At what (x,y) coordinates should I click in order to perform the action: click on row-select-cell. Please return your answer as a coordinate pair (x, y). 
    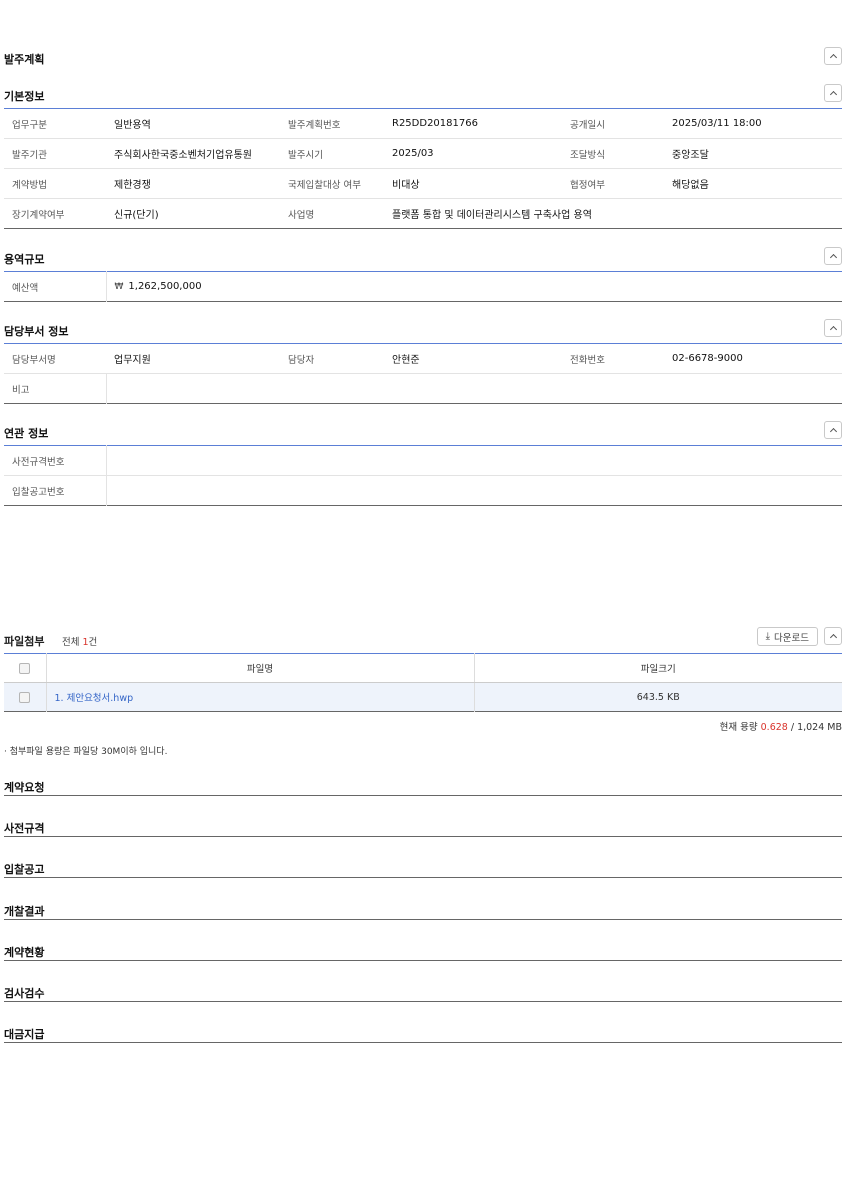
    Looking at the image, I should click on (25, 697).